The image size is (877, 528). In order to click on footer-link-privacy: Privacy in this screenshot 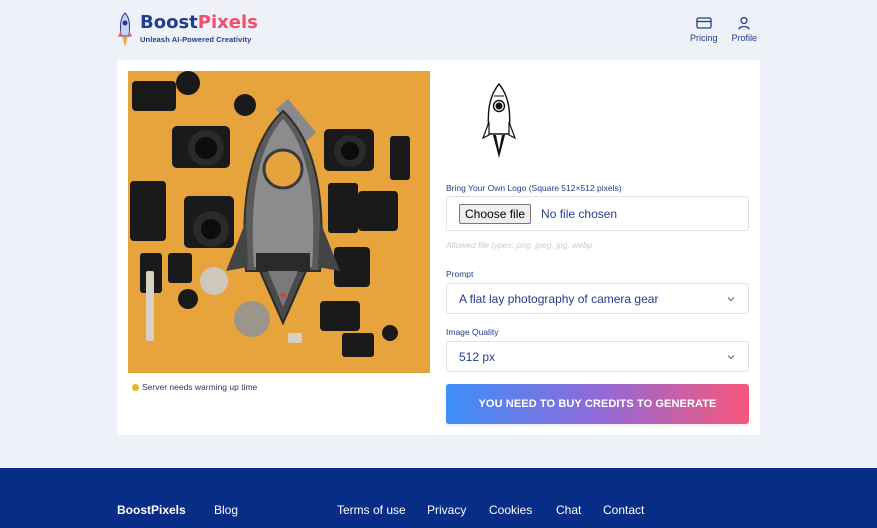, I will do `click(446, 510)`.